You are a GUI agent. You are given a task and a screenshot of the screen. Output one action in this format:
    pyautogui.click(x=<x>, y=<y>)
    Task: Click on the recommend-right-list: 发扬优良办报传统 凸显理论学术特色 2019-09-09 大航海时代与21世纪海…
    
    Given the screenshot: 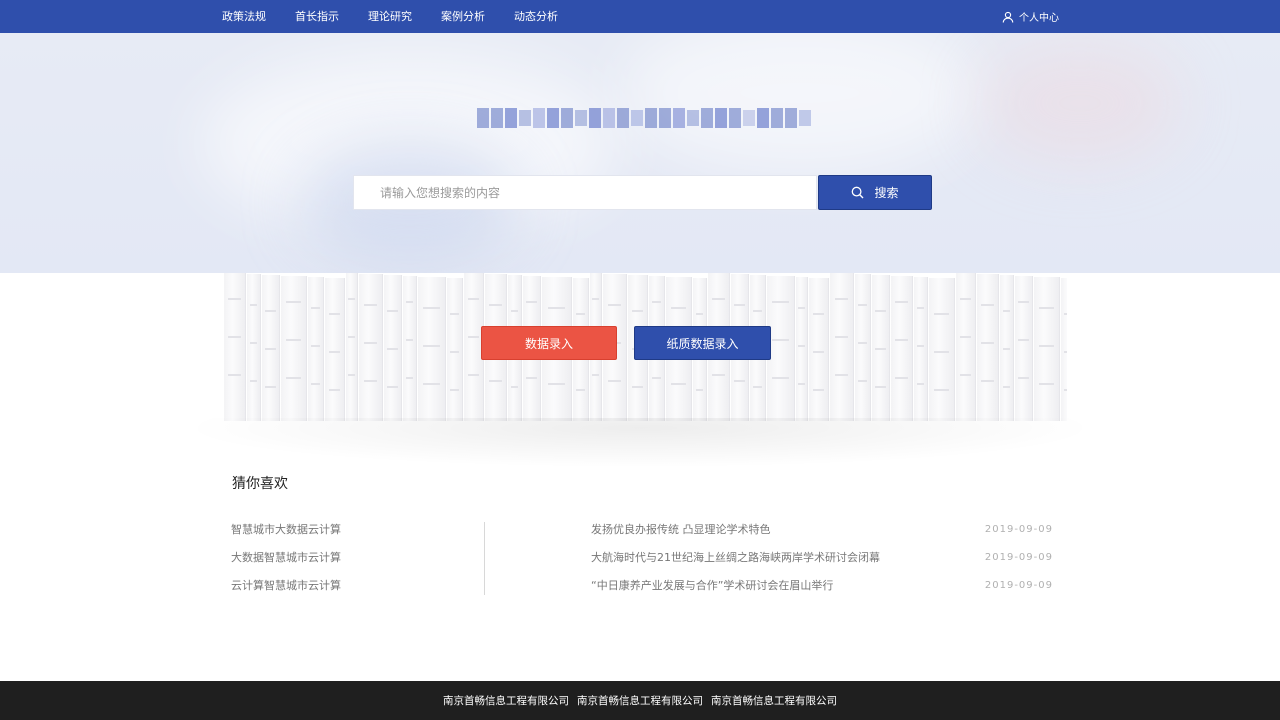 What is the action you would take?
    pyautogui.click(x=822, y=562)
    